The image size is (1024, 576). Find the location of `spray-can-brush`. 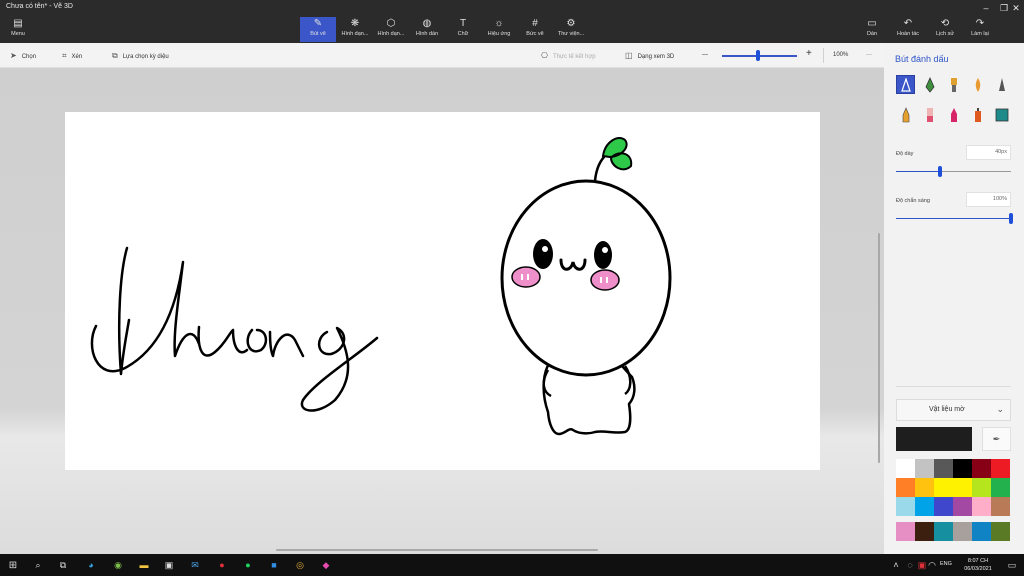

spray-can-brush is located at coordinates (977, 114).